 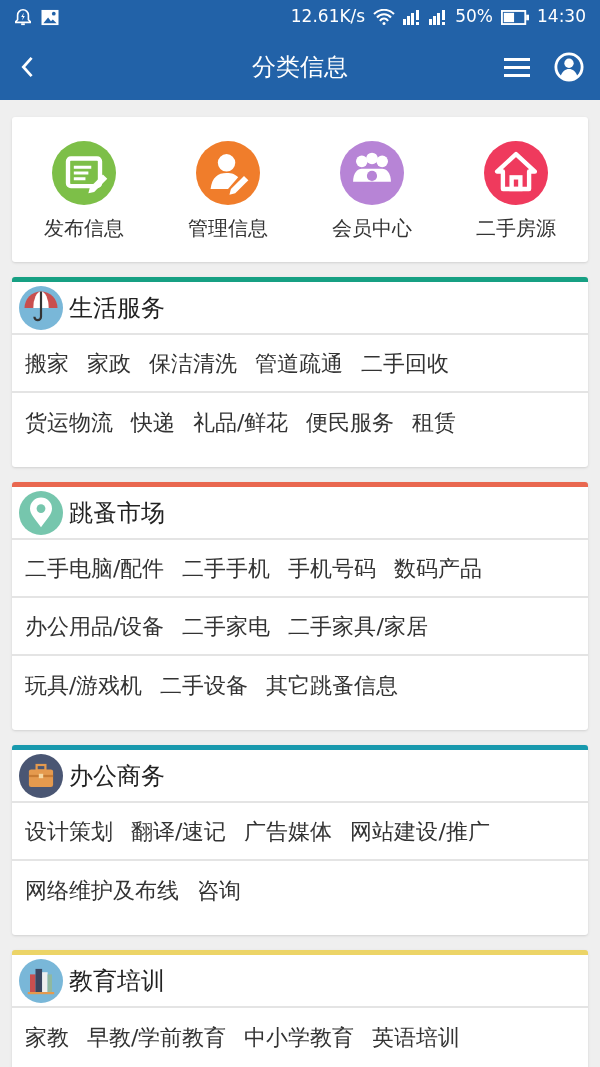 What do you see at coordinates (69, 422) in the screenshot?
I see `category-link: 货运物流` at bounding box center [69, 422].